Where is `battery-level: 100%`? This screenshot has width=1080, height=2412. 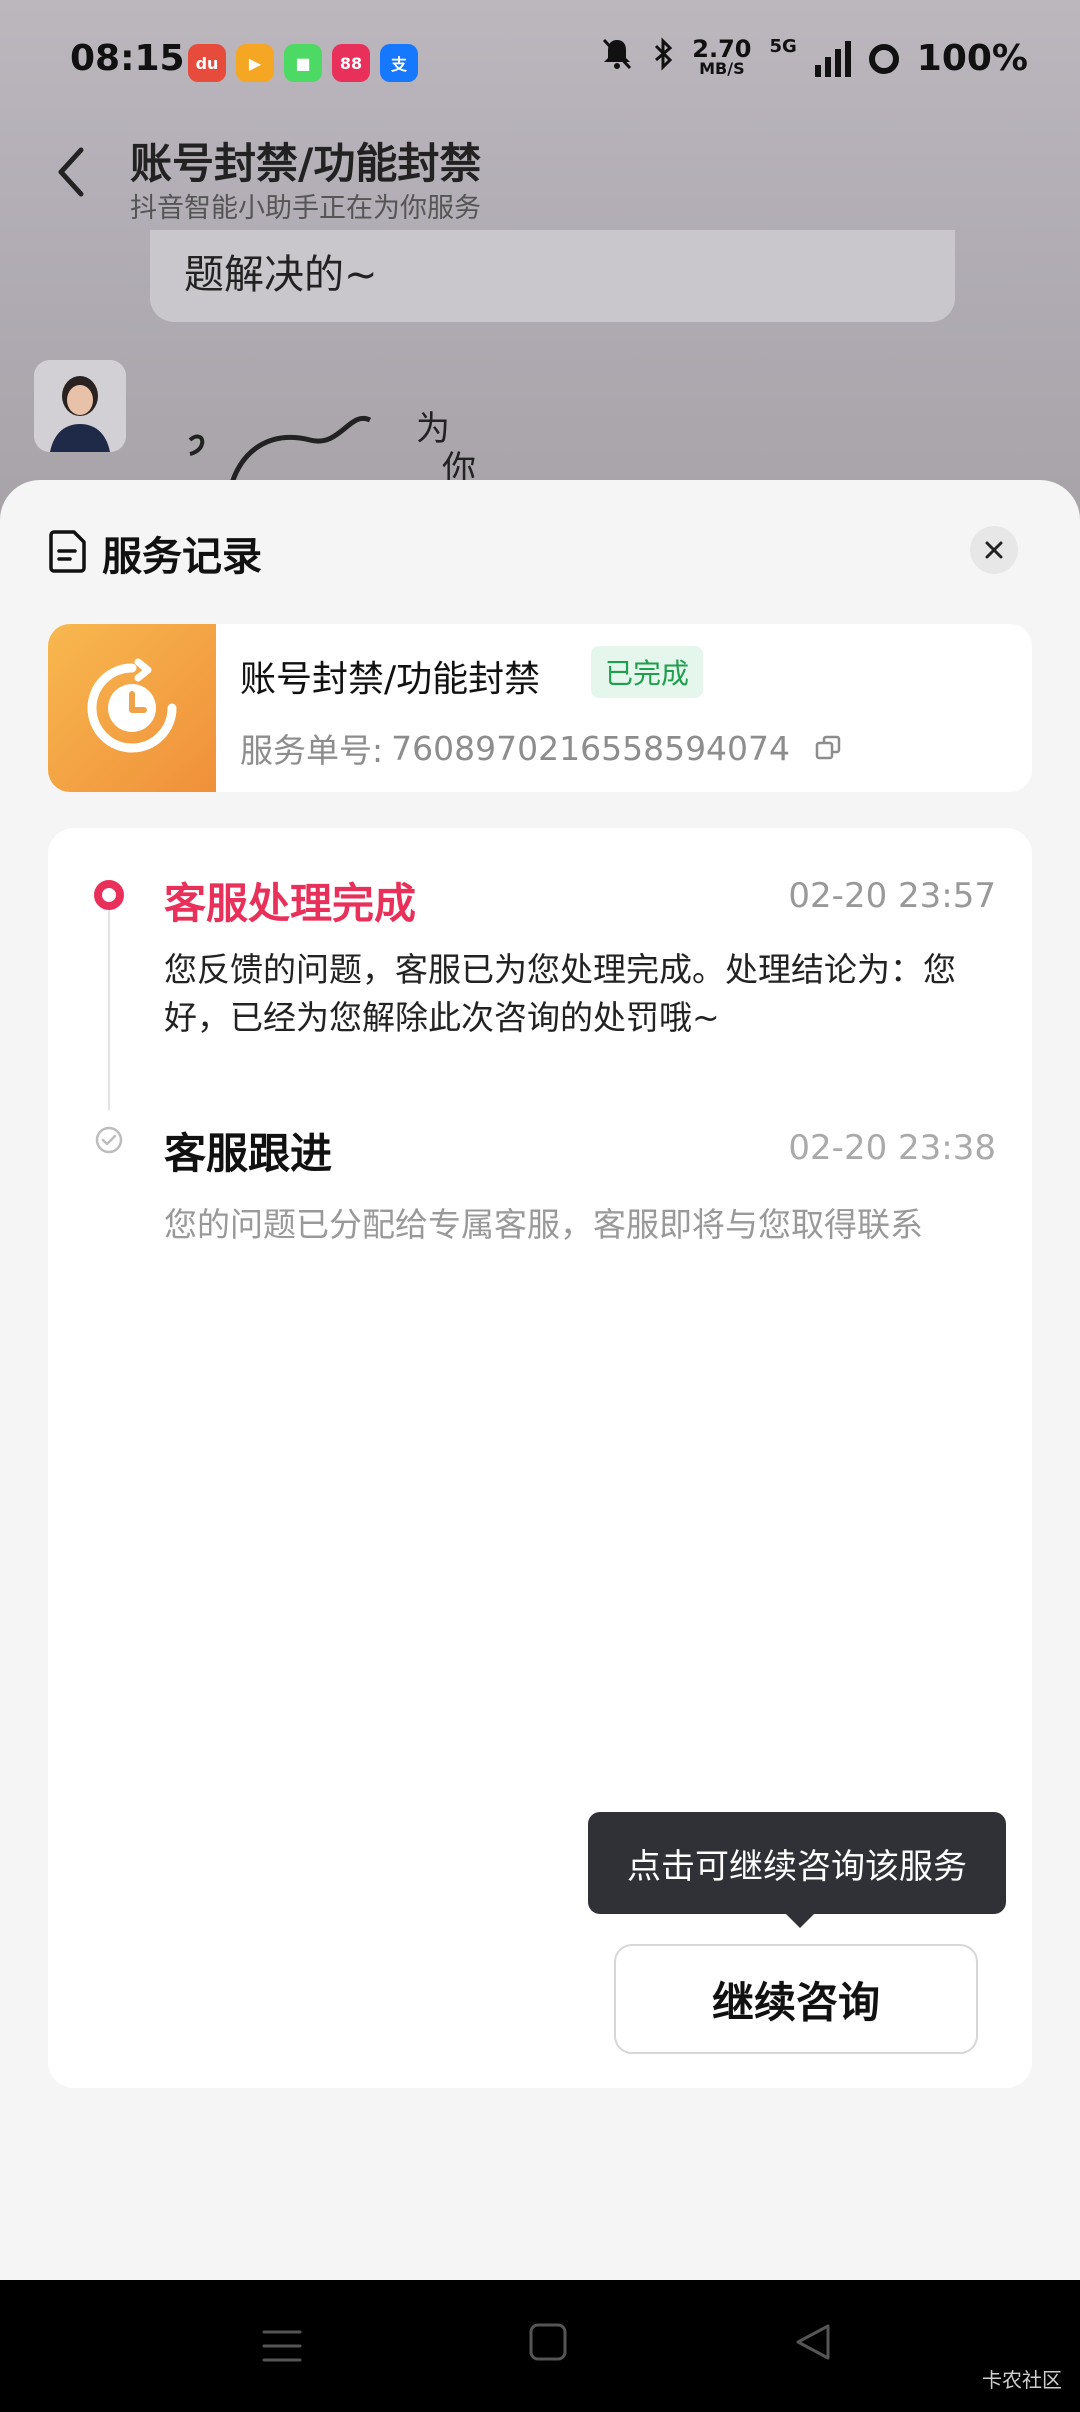
battery-level: 100% is located at coordinates (972, 58).